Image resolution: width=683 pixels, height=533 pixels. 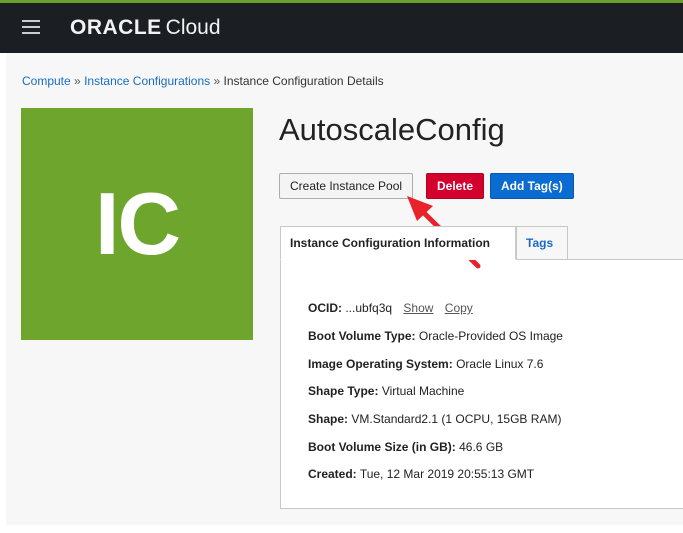 I want to click on boot-volume-type-label: Boot Volume Type:, so click(x=362, y=336).